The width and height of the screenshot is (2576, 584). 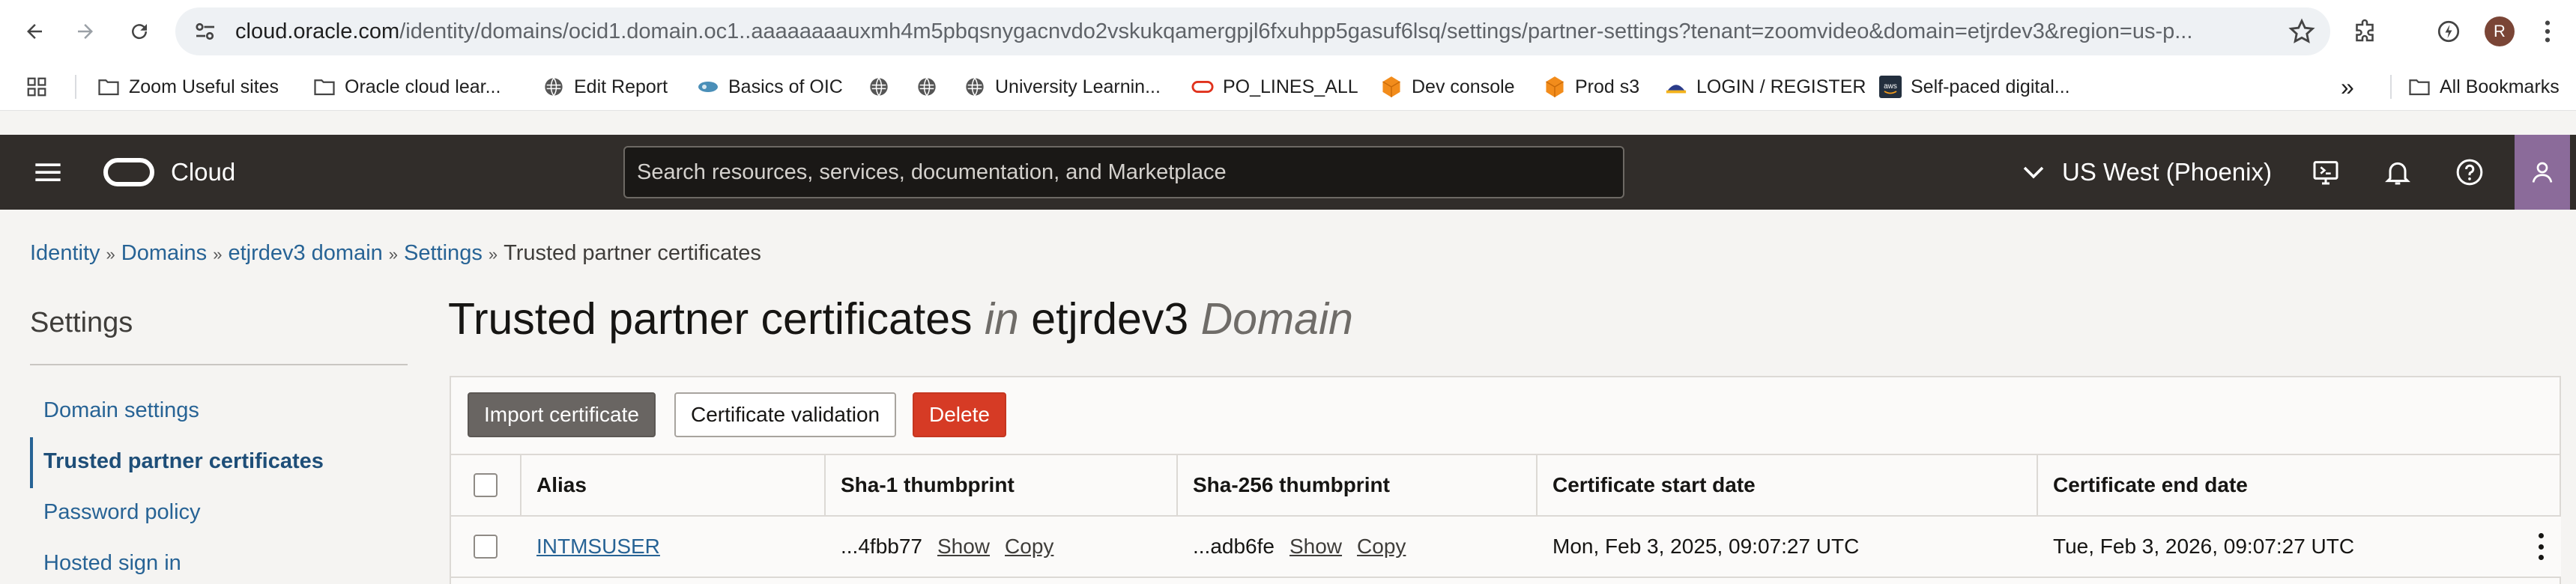 I want to click on alias-link: INTMSUSER, so click(x=598, y=547).